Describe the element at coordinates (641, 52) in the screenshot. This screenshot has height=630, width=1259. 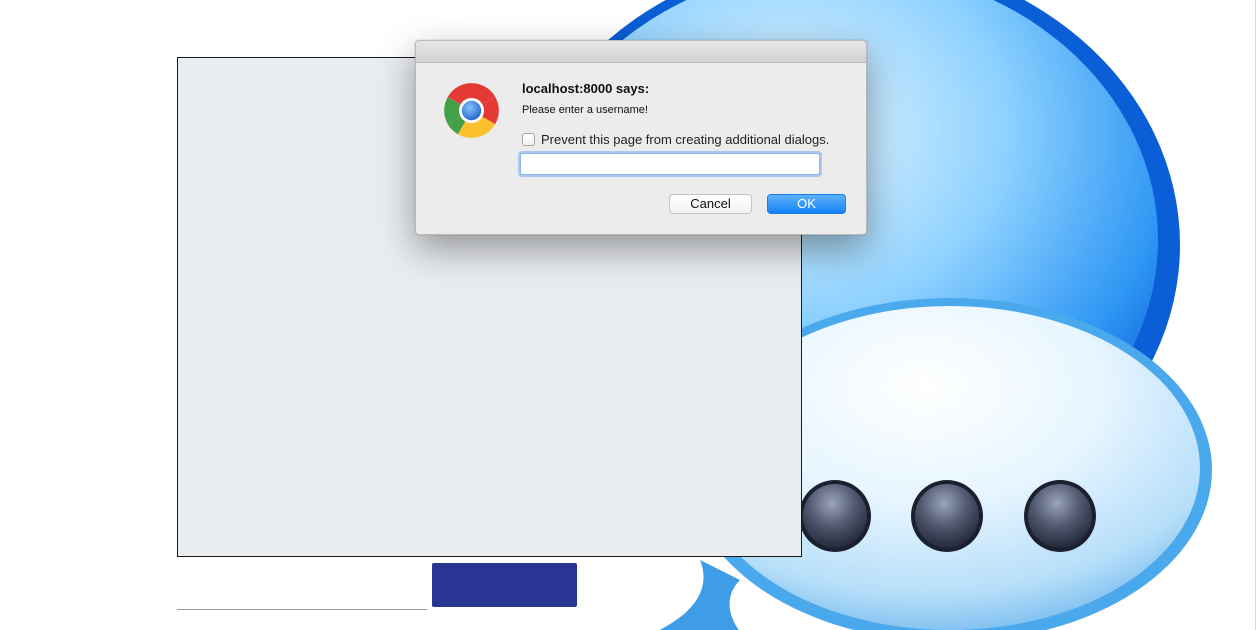
I see `dialog-titlebar` at that location.